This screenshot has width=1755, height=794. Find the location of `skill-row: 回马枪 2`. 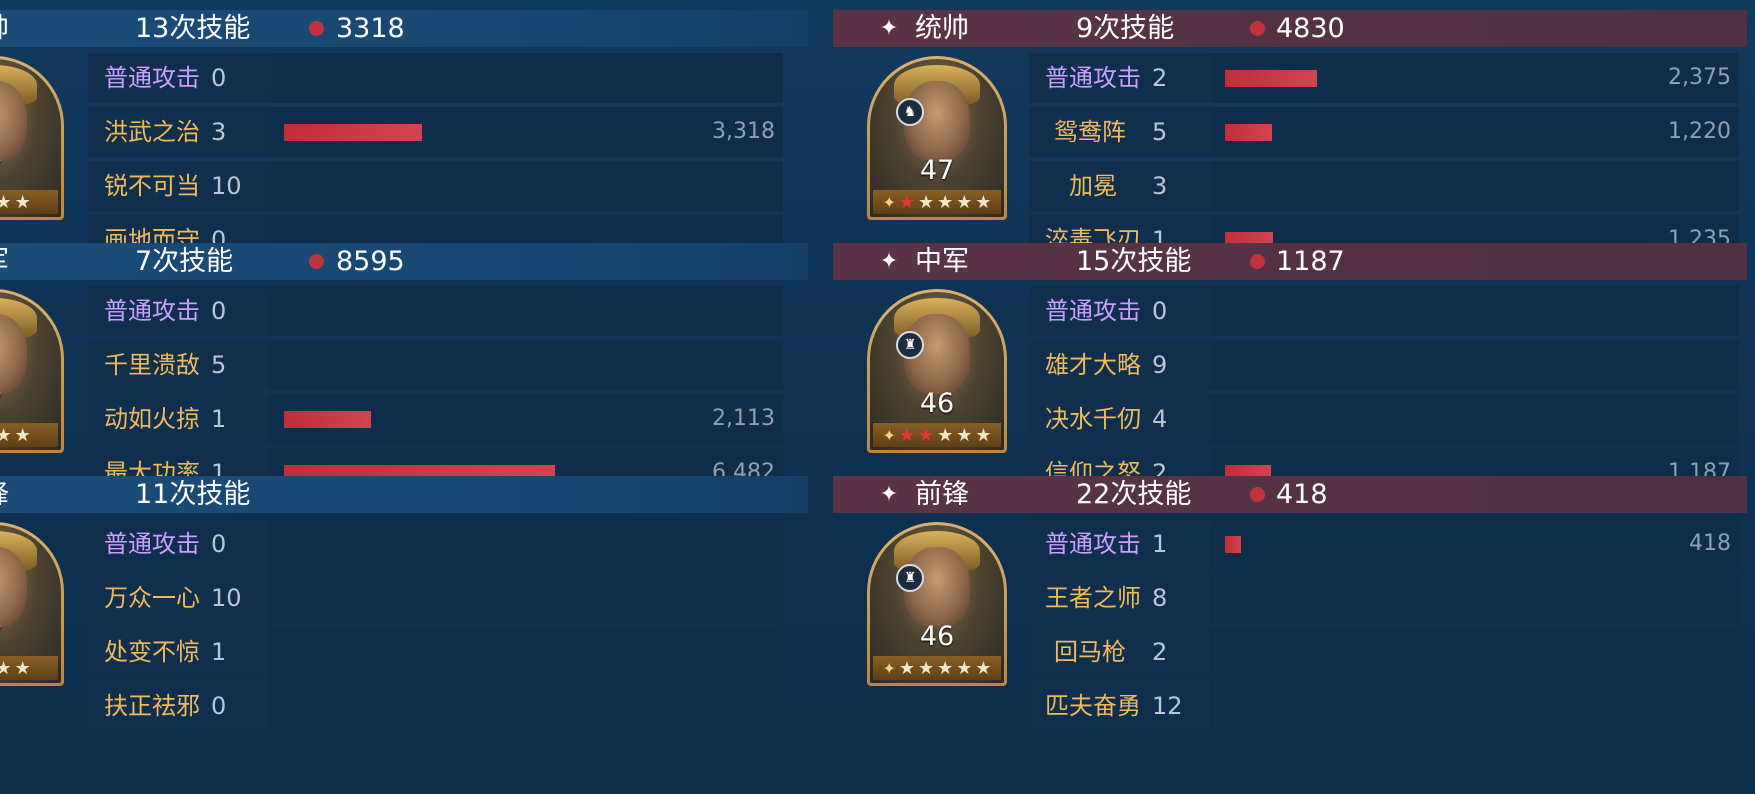

skill-row: 回马枪 2 is located at coordinates (1384, 652).